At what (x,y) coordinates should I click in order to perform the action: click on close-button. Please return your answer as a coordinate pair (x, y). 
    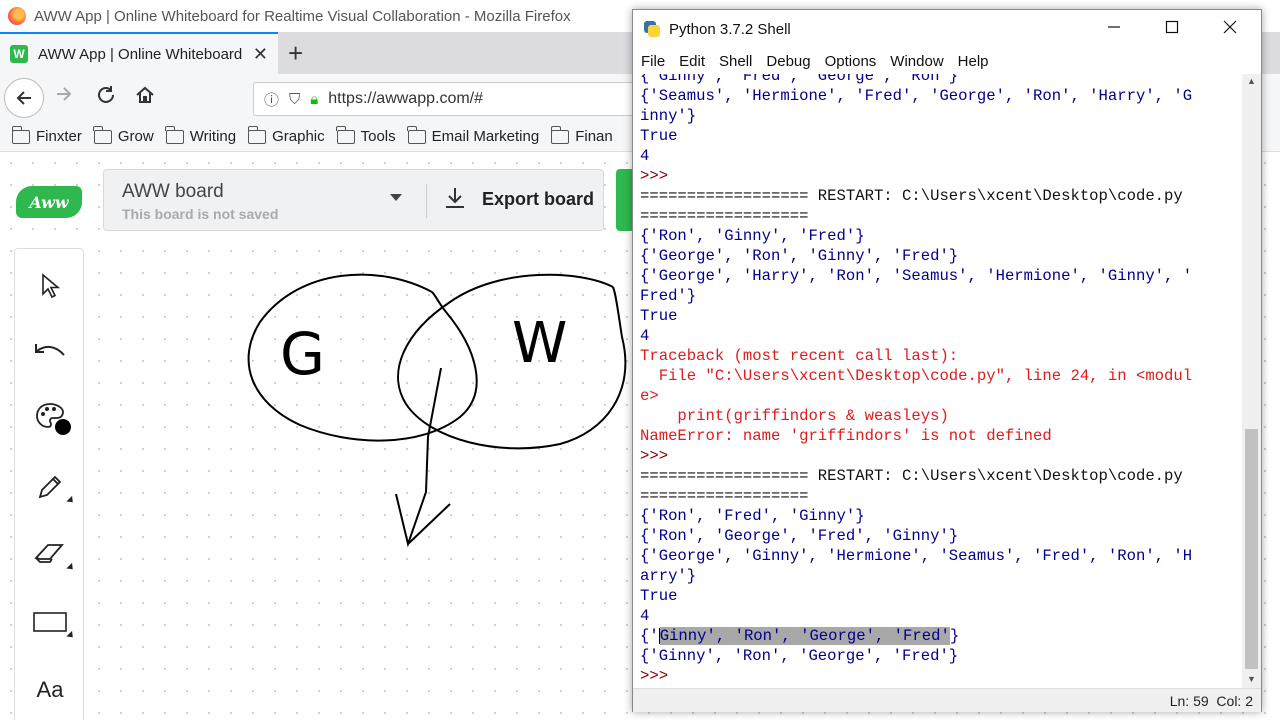
    Looking at the image, I should click on (1230, 28).